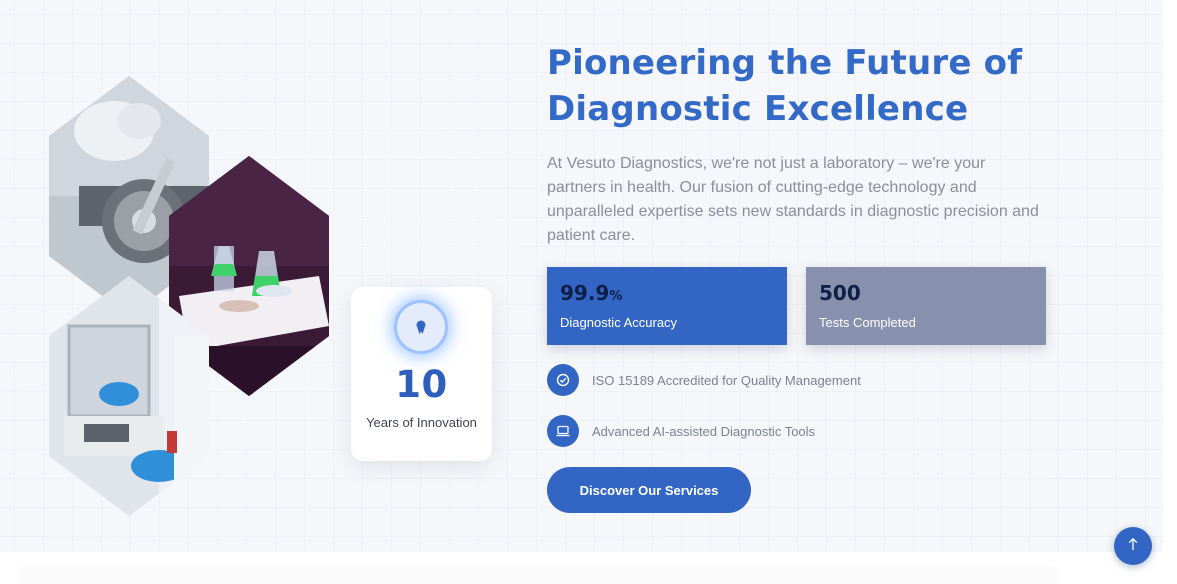  What do you see at coordinates (704, 431) in the screenshot?
I see `feature-text: Advanced AI-assisted Diagnostic Tools` at bounding box center [704, 431].